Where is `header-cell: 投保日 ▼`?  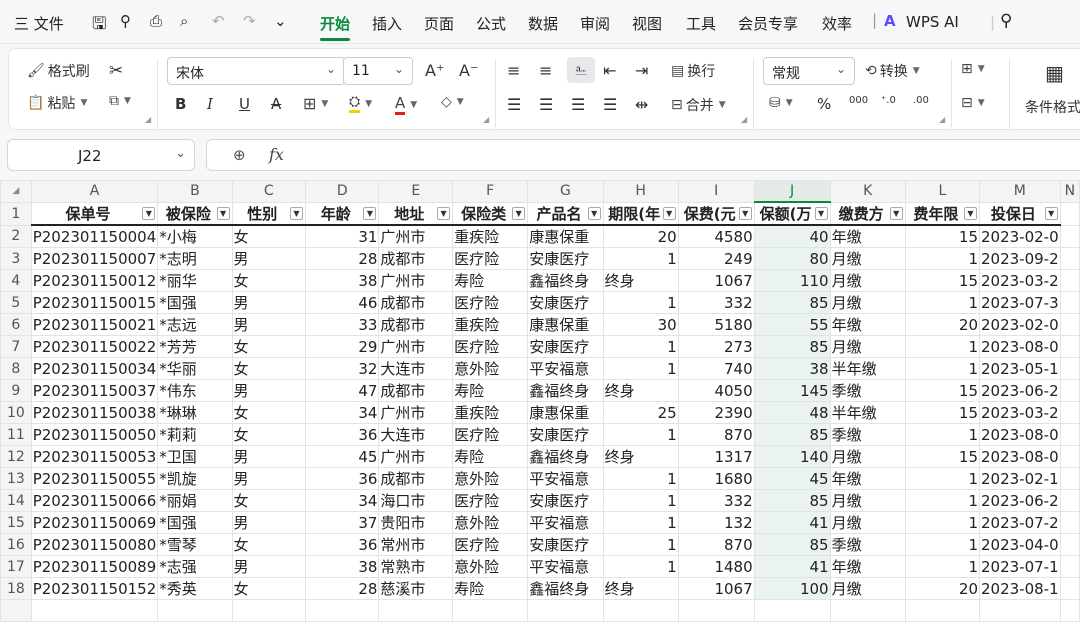 header-cell: 投保日 ▼ is located at coordinates (1020, 214).